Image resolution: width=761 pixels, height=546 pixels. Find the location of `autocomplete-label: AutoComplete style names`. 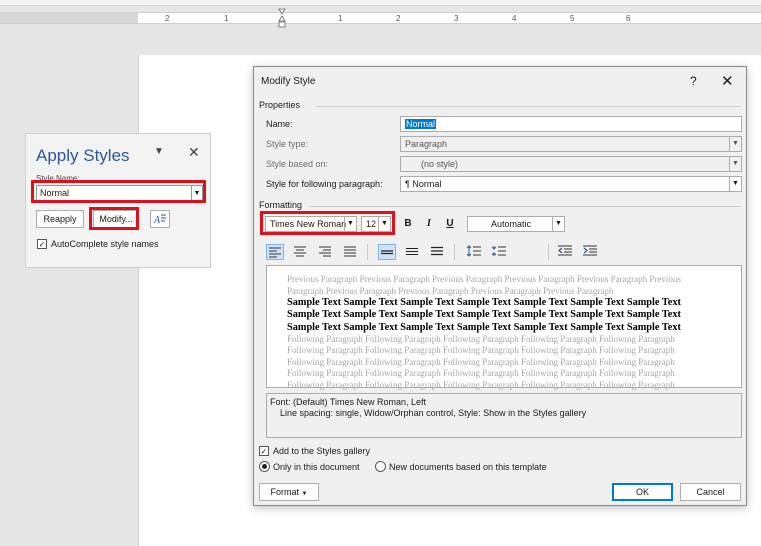

autocomplete-label: AutoComplete style names is located at coordinates (105, 244).